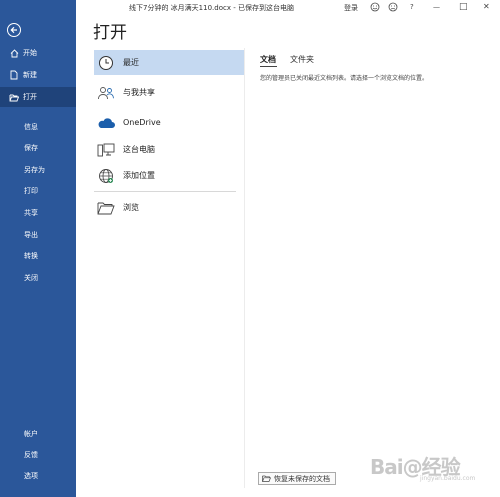 This screenshot has height=497, width=500. Describe the element at coordinates (106, 150) in the screenshot. I see `computer-icon` at that location.